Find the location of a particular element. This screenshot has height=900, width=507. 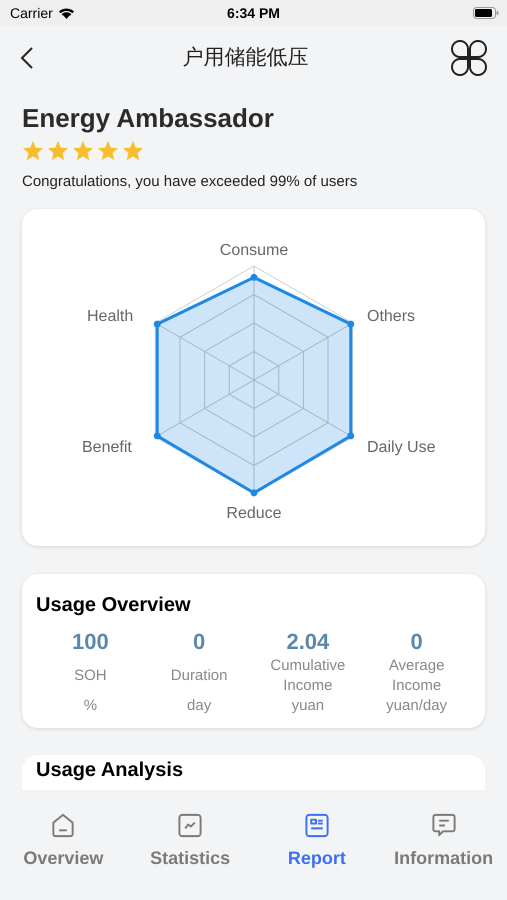

tab: Information is located at coordinates (443, 842).